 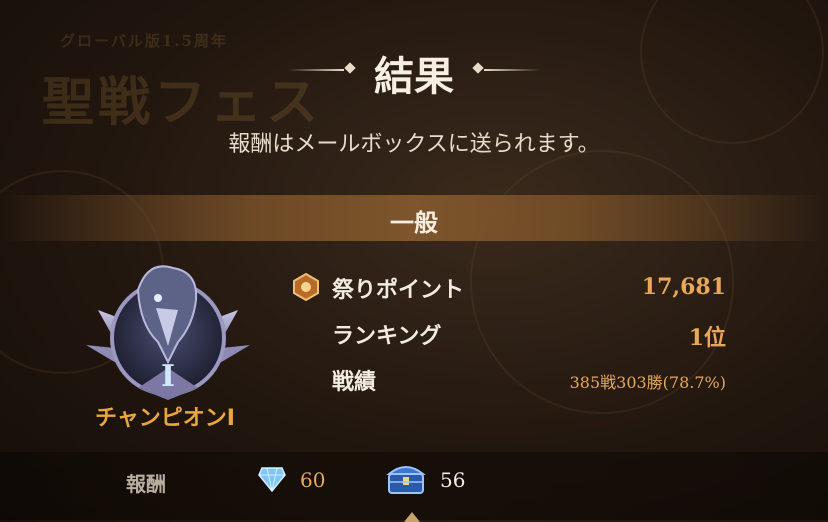 I want to click on page-title: 結果, so click(x=414, y=76).